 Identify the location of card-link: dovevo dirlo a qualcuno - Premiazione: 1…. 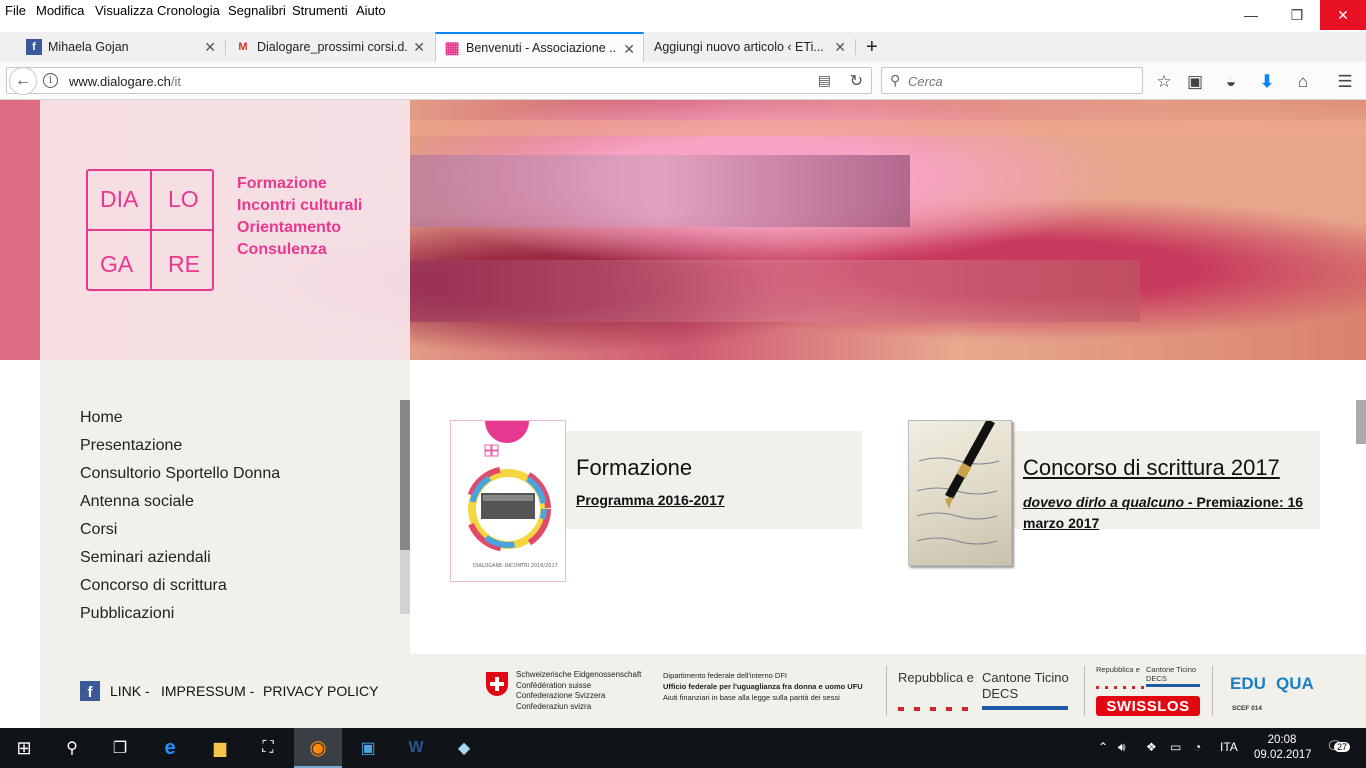
(1168, 513).